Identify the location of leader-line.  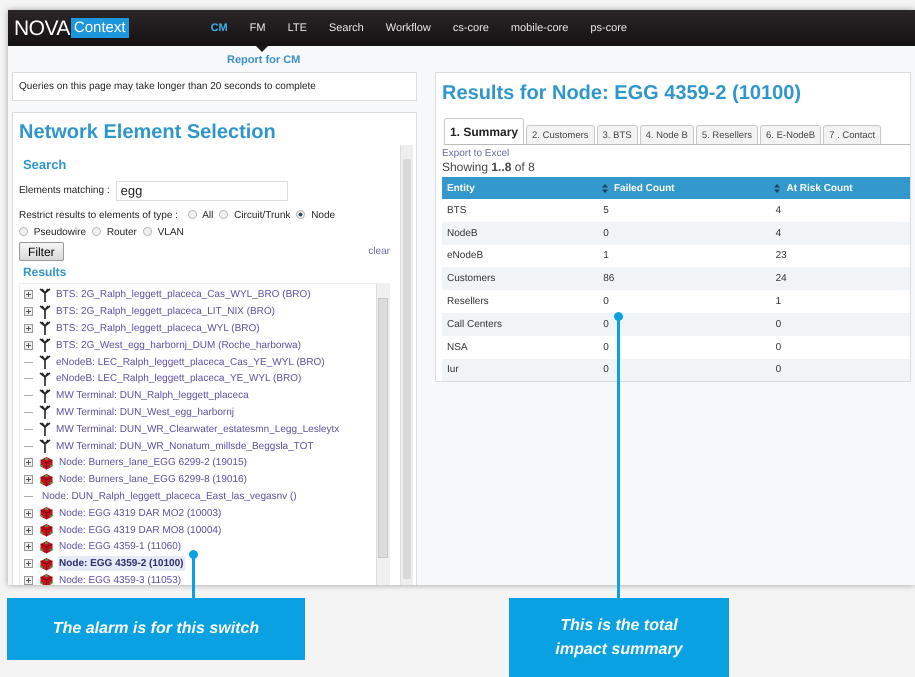
(193, 576).